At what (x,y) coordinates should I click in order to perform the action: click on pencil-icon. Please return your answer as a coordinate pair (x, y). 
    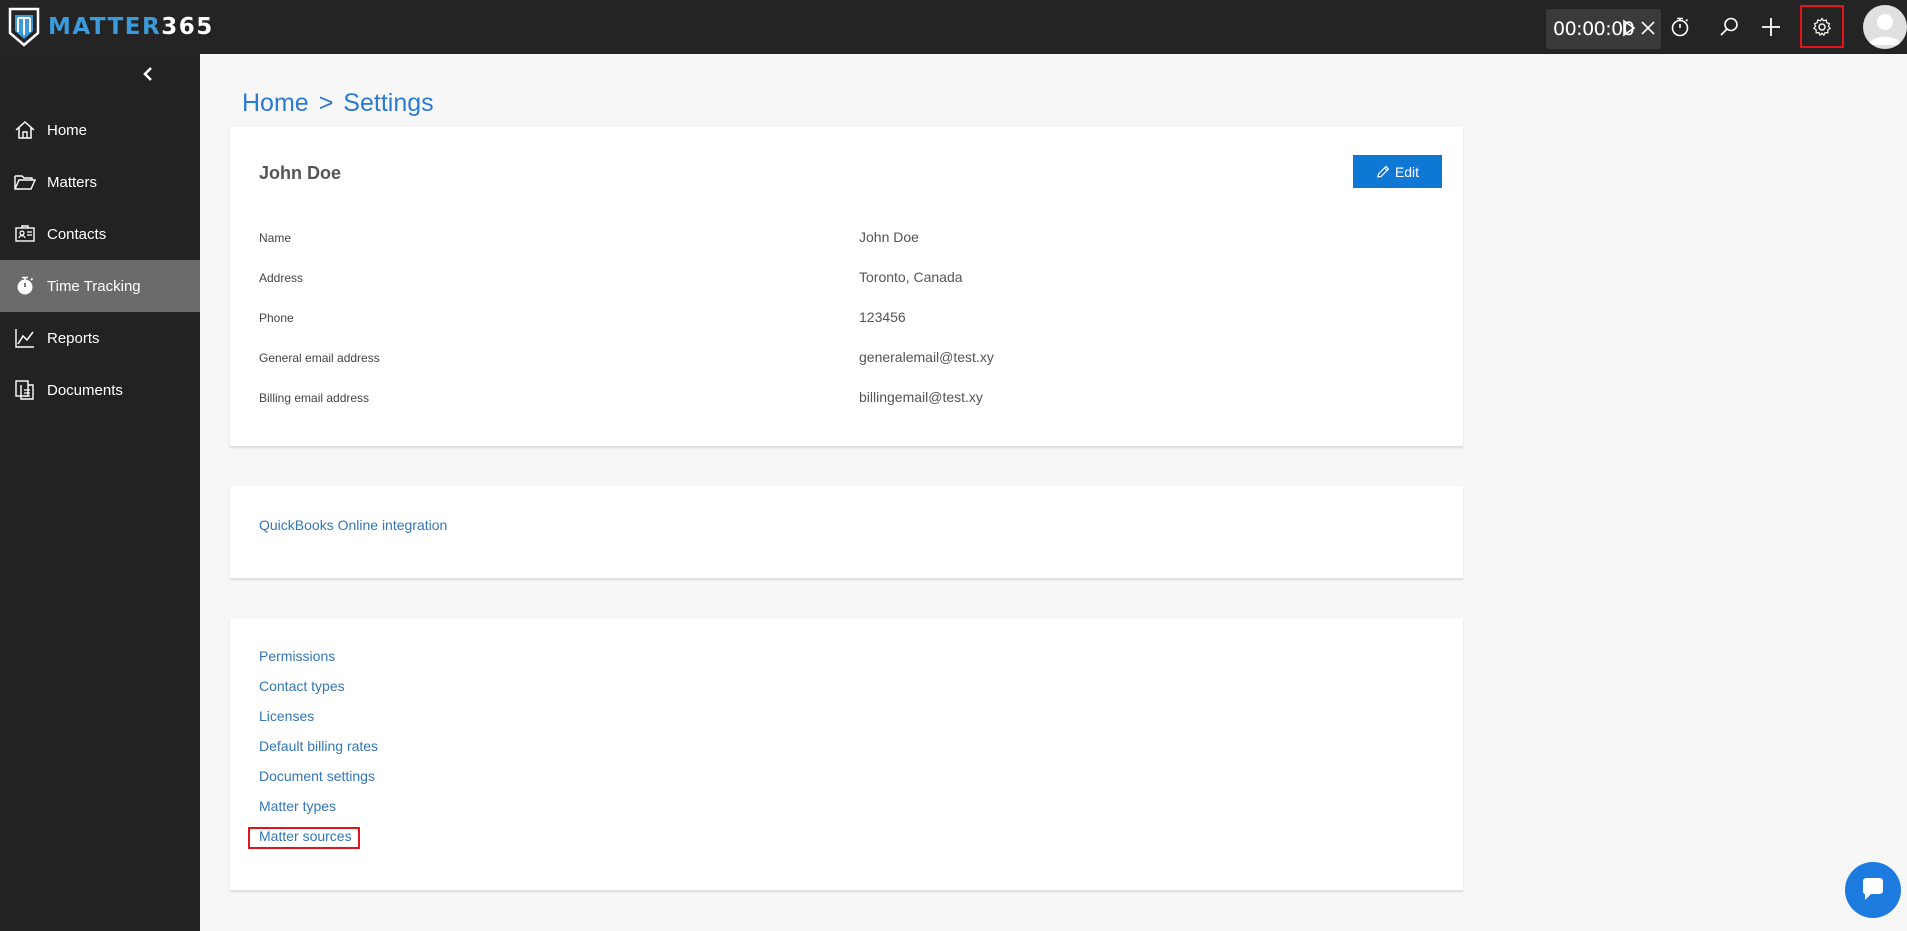
    Looking at the image, I should click on (1383, 171).